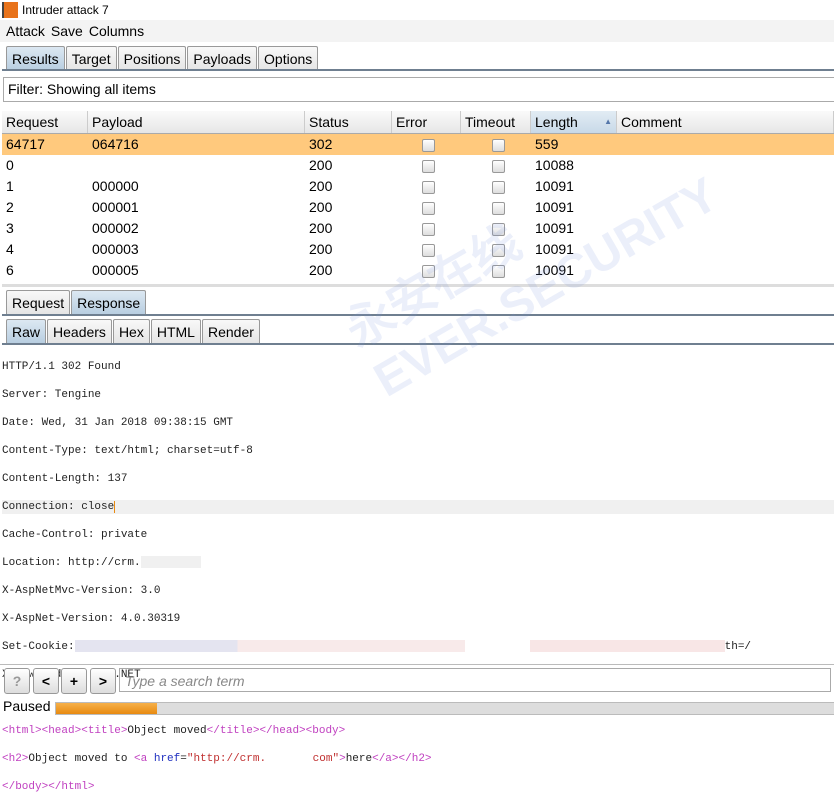 The image size is (834, 808). I want to click on cell-payload: 000001, so click(115, 207).